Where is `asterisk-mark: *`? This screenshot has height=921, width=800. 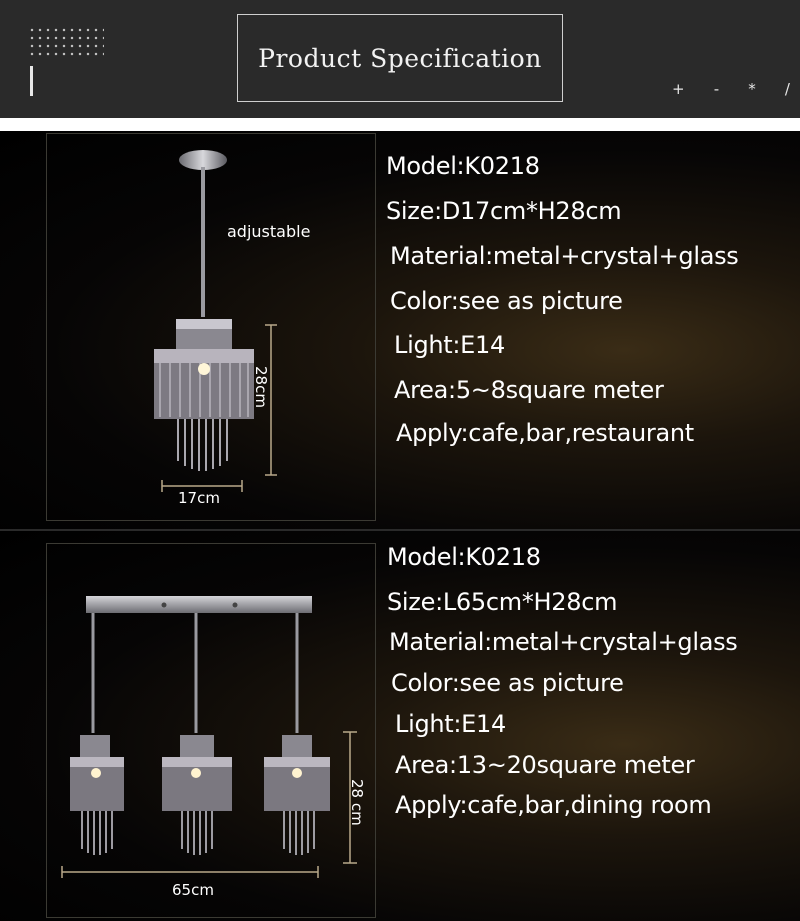
asterisk-mark: * is located at coordinates (752, 89).